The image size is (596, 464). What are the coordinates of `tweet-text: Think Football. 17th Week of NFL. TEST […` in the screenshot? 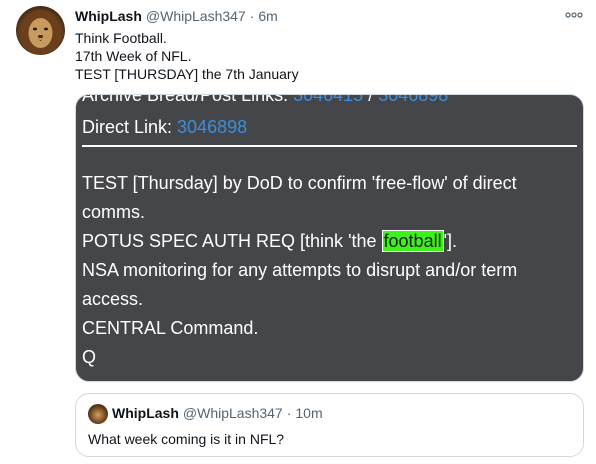 It's located at (187, 56).